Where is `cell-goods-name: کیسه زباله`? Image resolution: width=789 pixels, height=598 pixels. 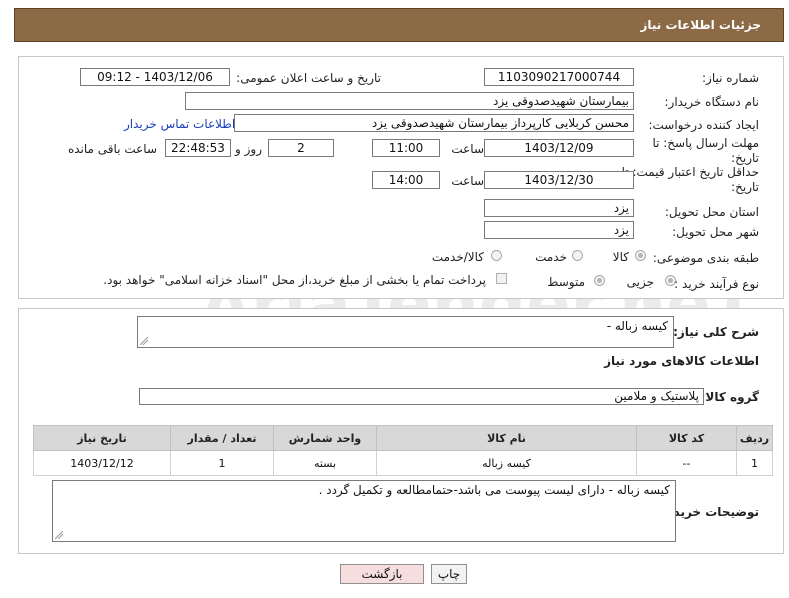 cell-goods-name: کیسه زباله is located at coordinates (506, 463).